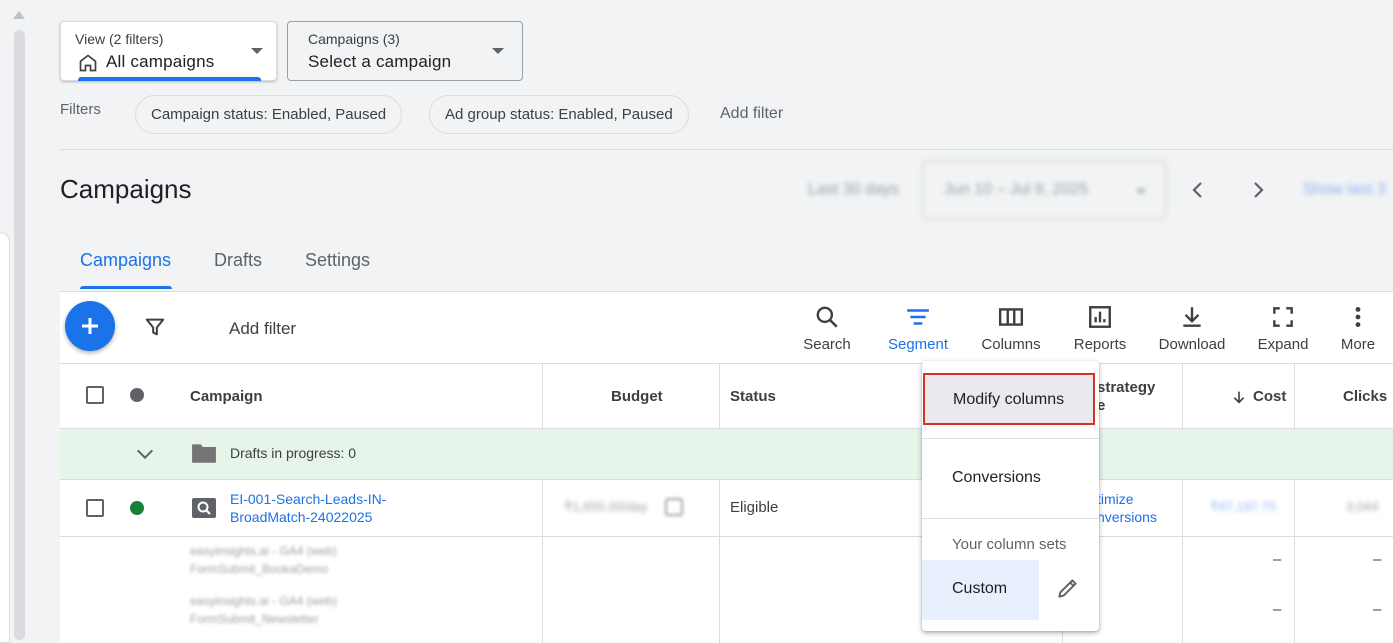 The image size is (1393, 643). I want to click on conversions-menu-item: Conversions, so click(1010, 479).